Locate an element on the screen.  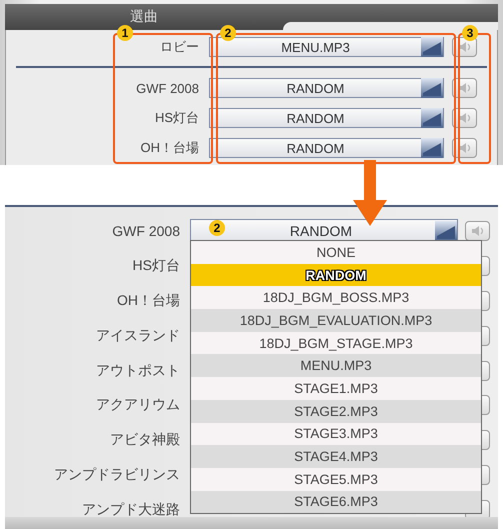
stage-label: アンプド大迷路 is located at coordinates (131, 509).